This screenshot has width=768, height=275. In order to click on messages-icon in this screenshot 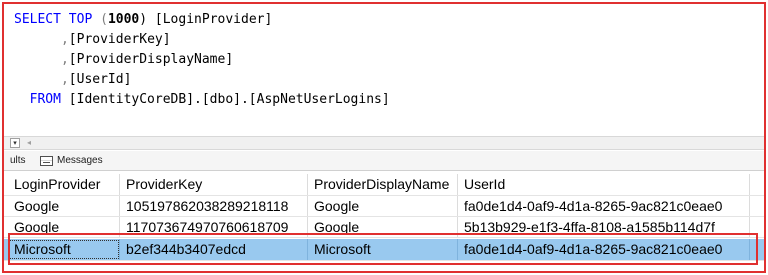, I will do `click(46, 161)`.